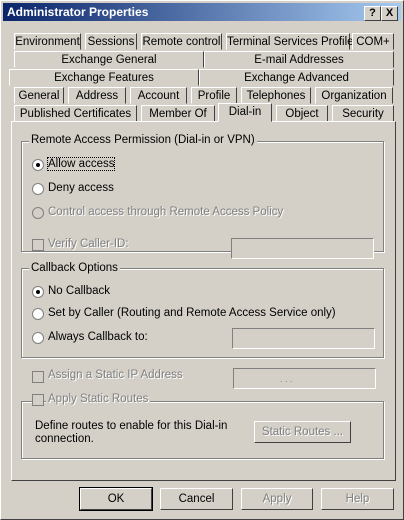 Image resolution: width=404 pixels, height=520 pixels. I want to click on tab-security: Security, so click(363, 113).